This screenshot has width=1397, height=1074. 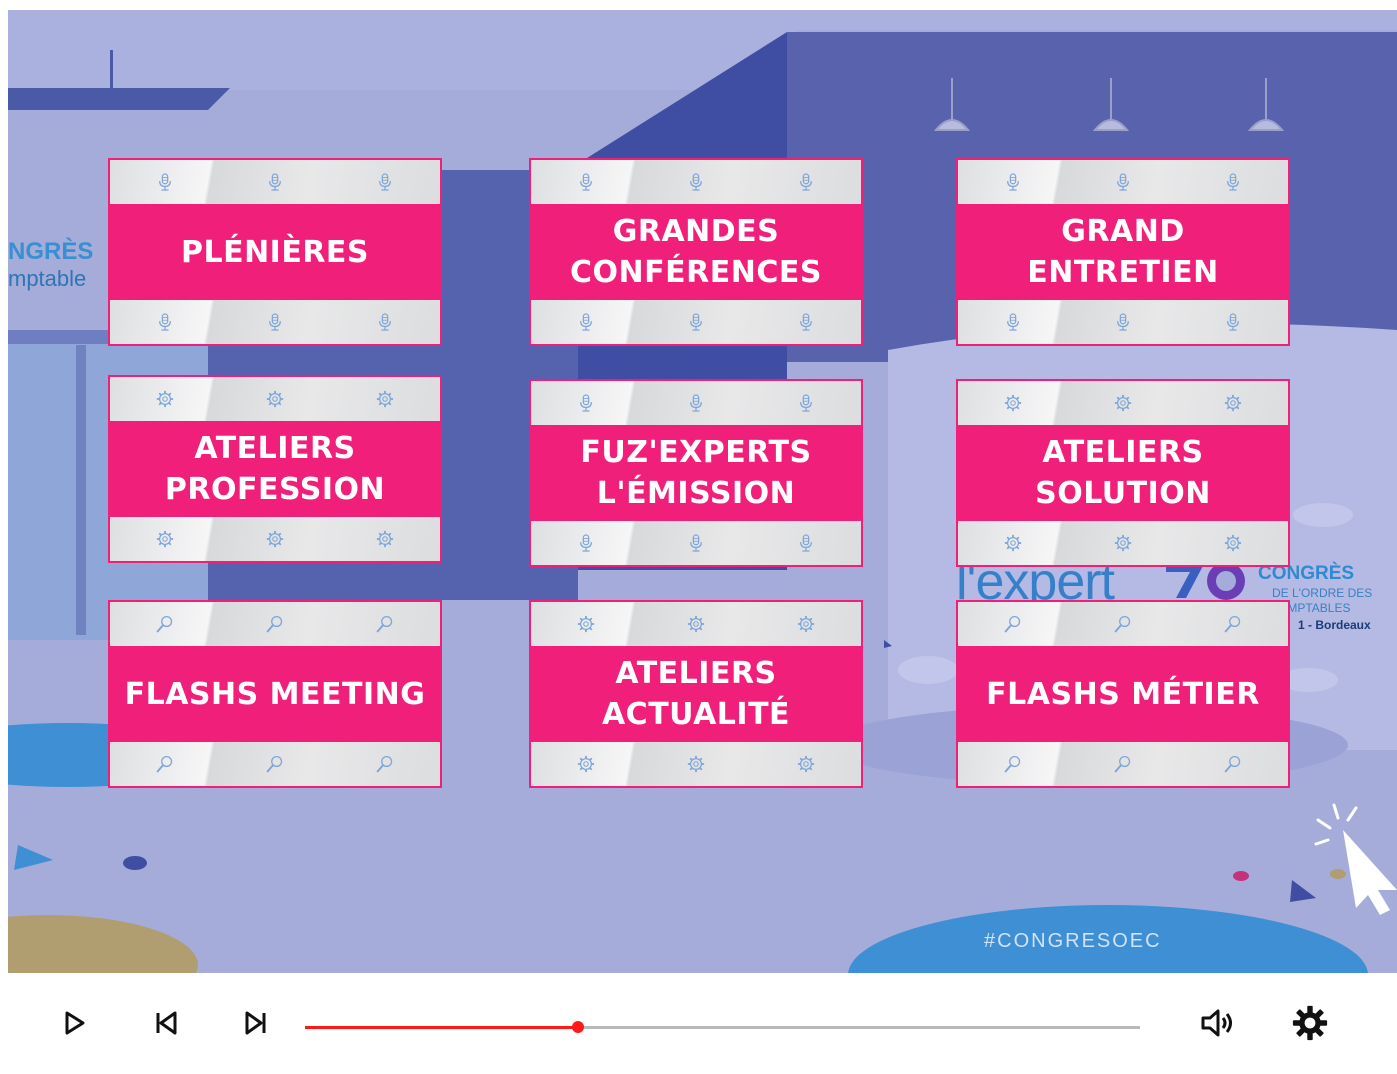 I want to click on card-grand-entretien: GRAND ENTRETIEN, so click(x=1123, y=252).